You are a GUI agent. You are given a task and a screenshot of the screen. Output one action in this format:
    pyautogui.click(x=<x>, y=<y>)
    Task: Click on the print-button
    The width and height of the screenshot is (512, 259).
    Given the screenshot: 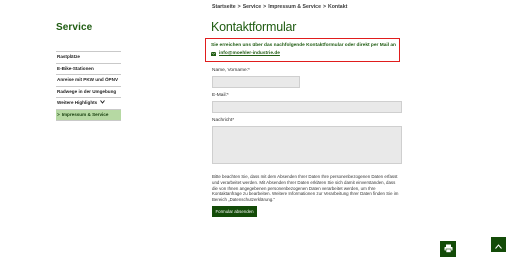 What is the action you would take?
    pyautogui.click(x=448, y=249)
    